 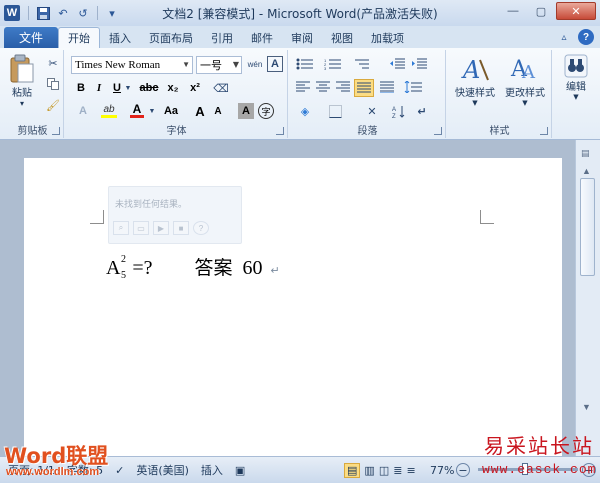 I want to click on align-center-icon, so click(x=323, y=87).